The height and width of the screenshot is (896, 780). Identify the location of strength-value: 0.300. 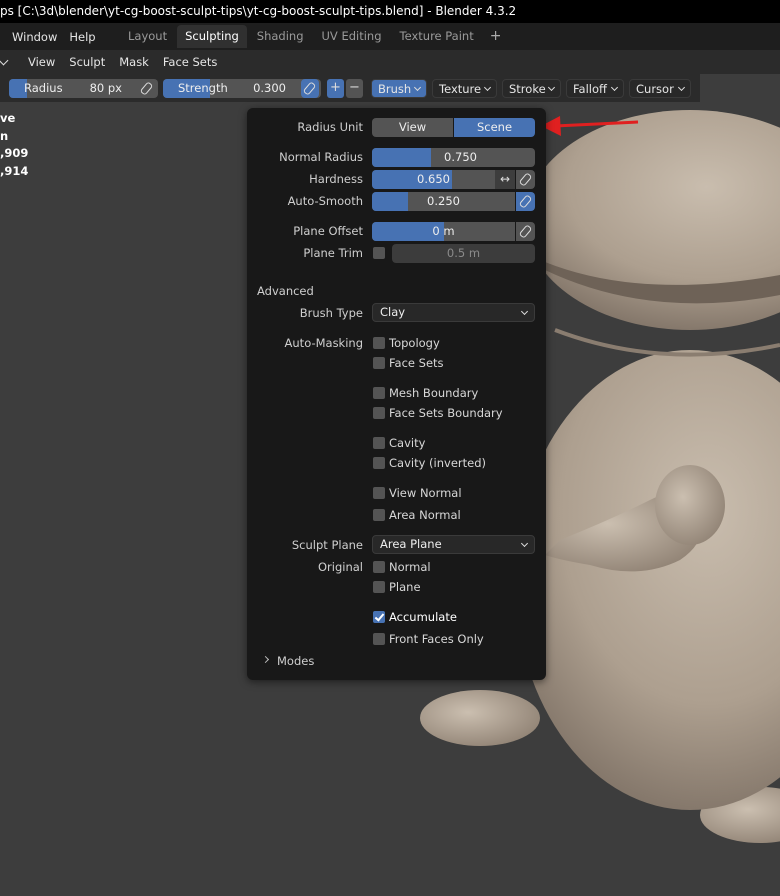
(269, 88).